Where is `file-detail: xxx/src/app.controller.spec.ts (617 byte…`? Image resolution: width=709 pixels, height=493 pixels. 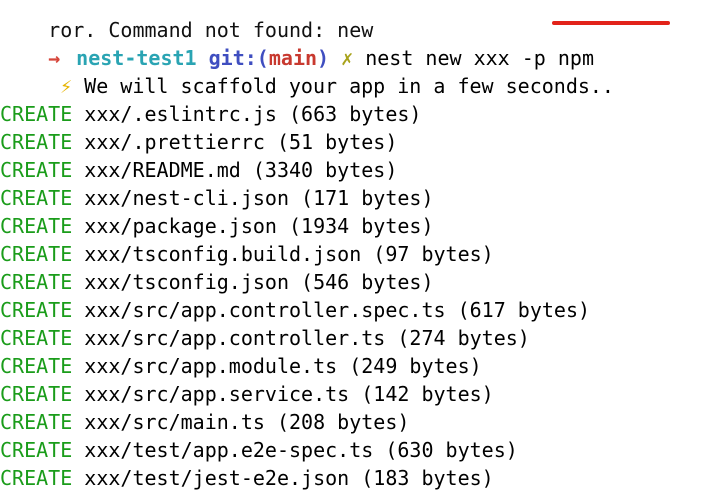
file-detail: xxx/src/app.controller.spec.ts (617 byte… is located at coordinates (337, 310).